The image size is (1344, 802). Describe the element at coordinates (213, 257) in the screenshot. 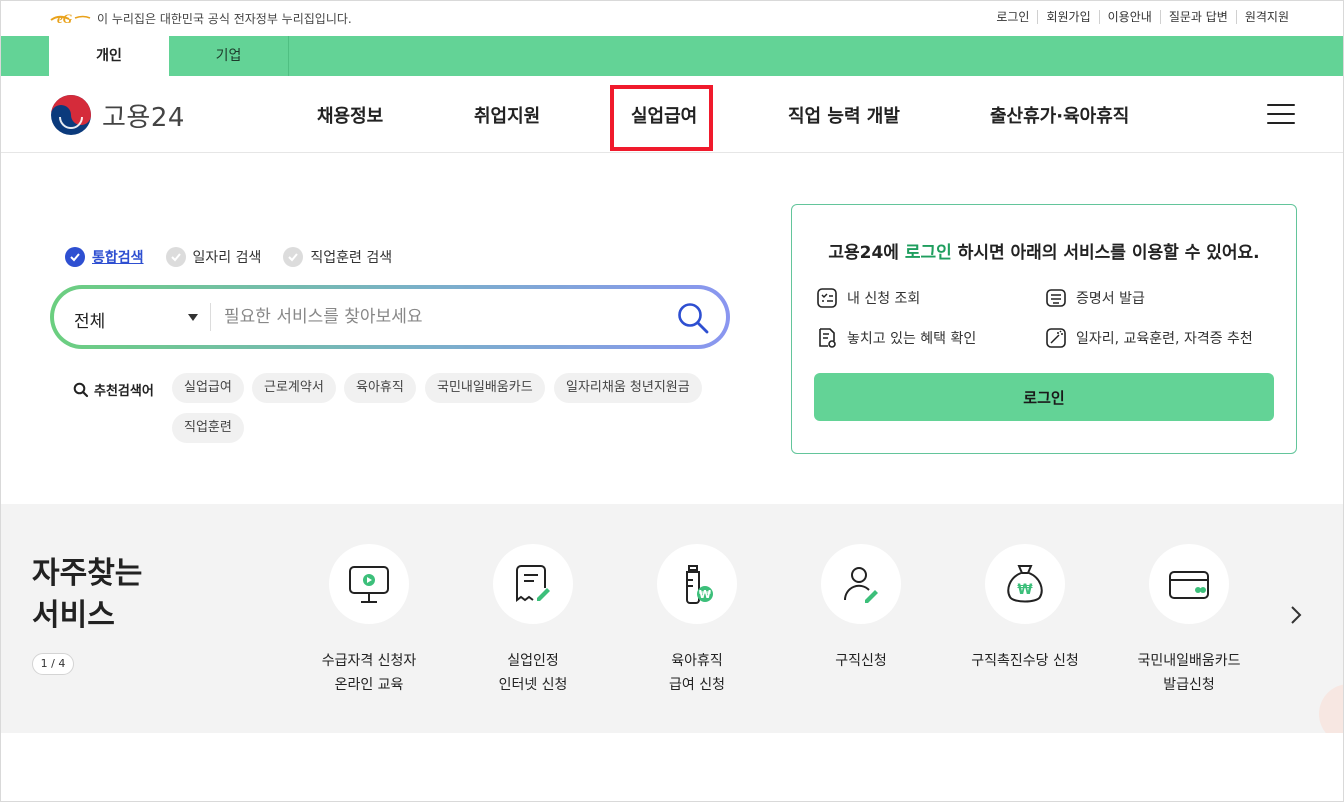

I see `option-job-search: 일자리 검색` at that location.